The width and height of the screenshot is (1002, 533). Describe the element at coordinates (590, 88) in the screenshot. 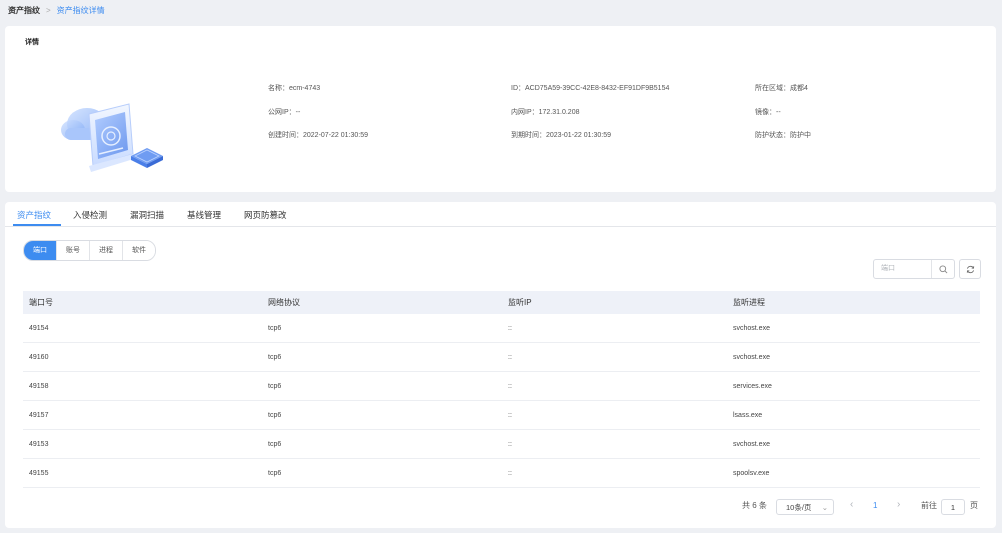

I see `info-id: ID：ACD75A59-39CC-42E8-8432-EF91DF9B5154` at that location.